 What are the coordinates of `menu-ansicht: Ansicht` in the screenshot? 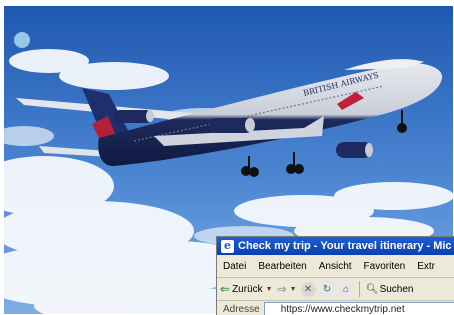 It's located at (335, 266).